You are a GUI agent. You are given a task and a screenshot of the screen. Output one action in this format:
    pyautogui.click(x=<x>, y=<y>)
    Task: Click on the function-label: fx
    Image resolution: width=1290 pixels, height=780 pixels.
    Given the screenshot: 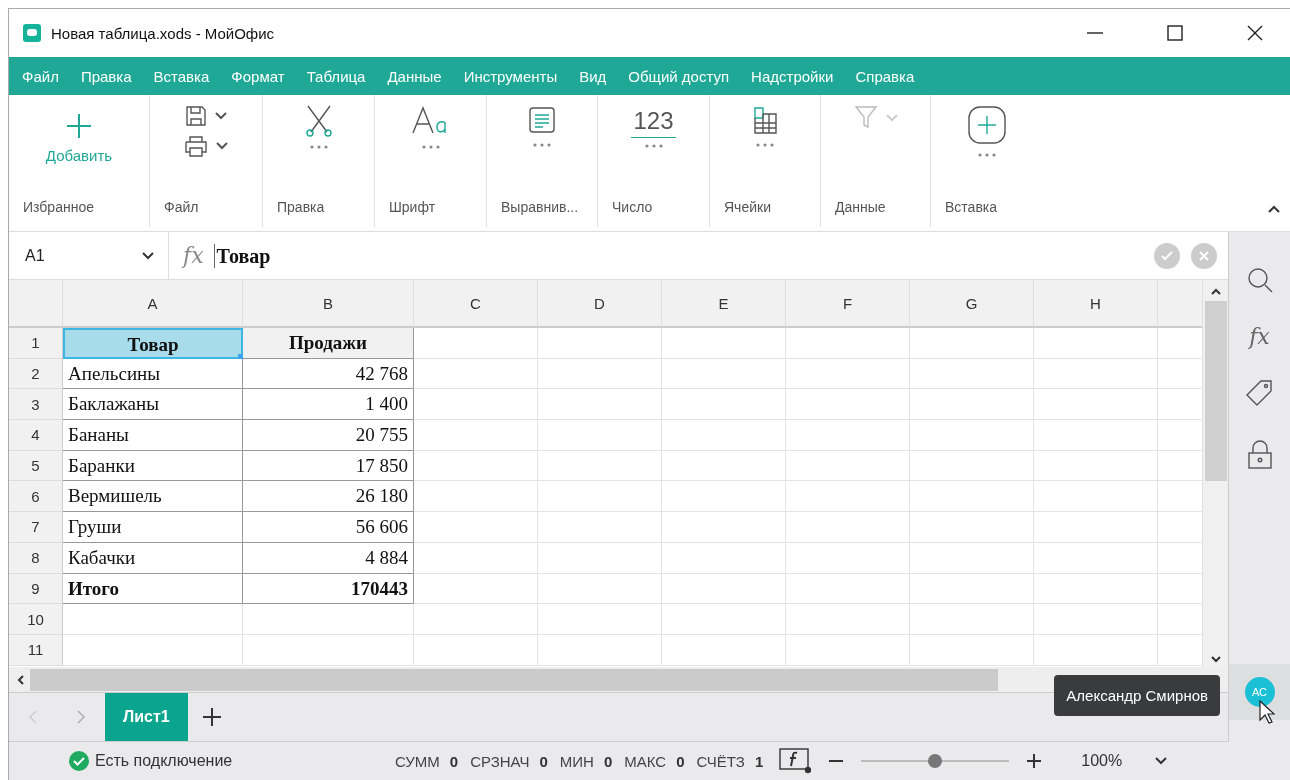 What is the action you would take?
    pyautogui.click(x=193, y=255)
    